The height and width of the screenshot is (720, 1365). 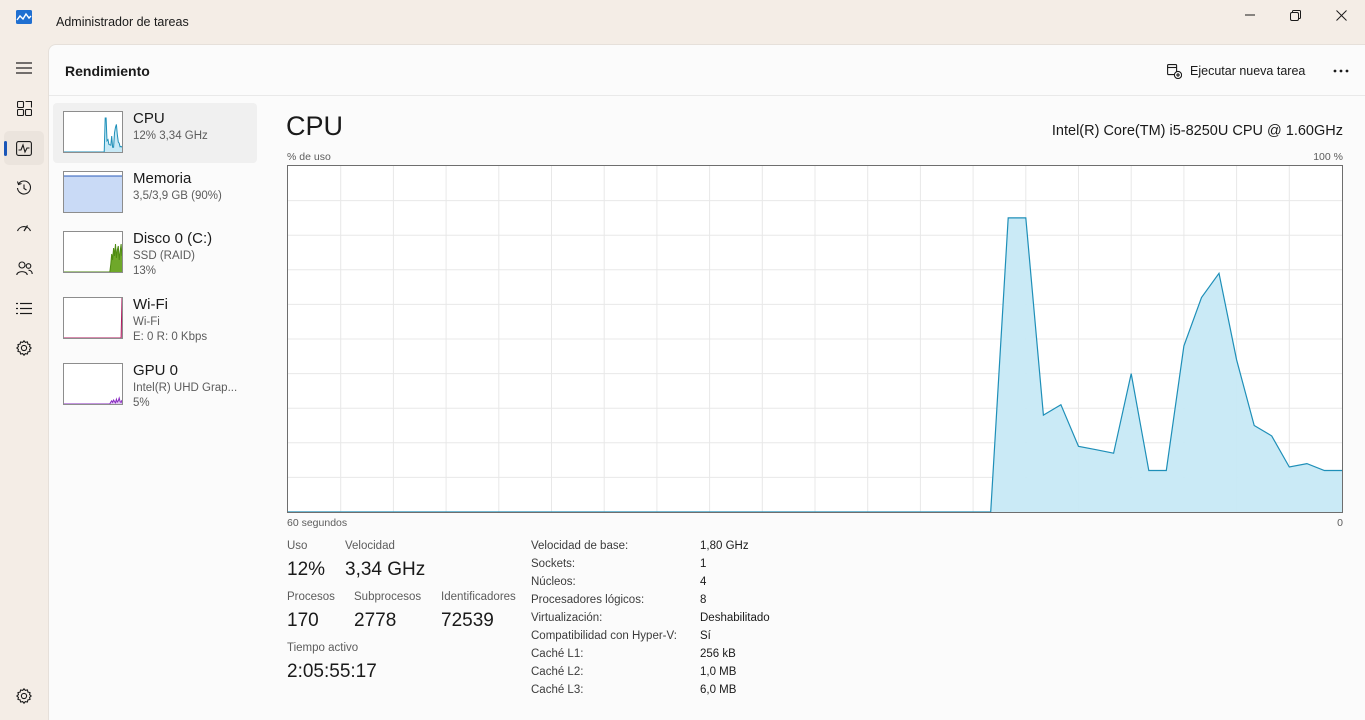 I want to click on detail-title: CPU, so click(x=315, y=126).